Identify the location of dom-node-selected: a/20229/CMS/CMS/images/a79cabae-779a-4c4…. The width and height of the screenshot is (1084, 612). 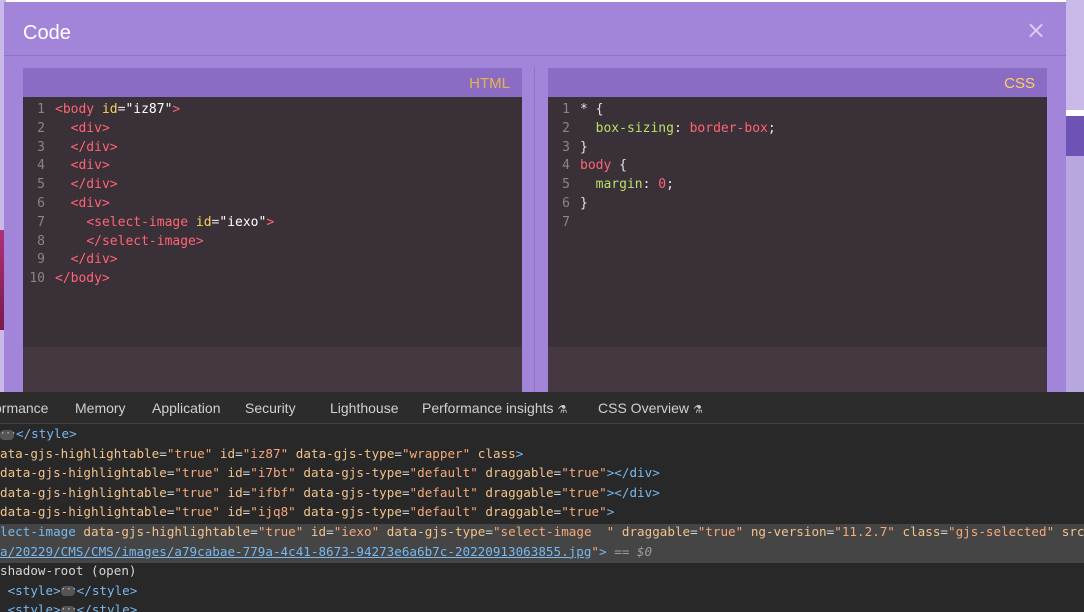
(542, 553).